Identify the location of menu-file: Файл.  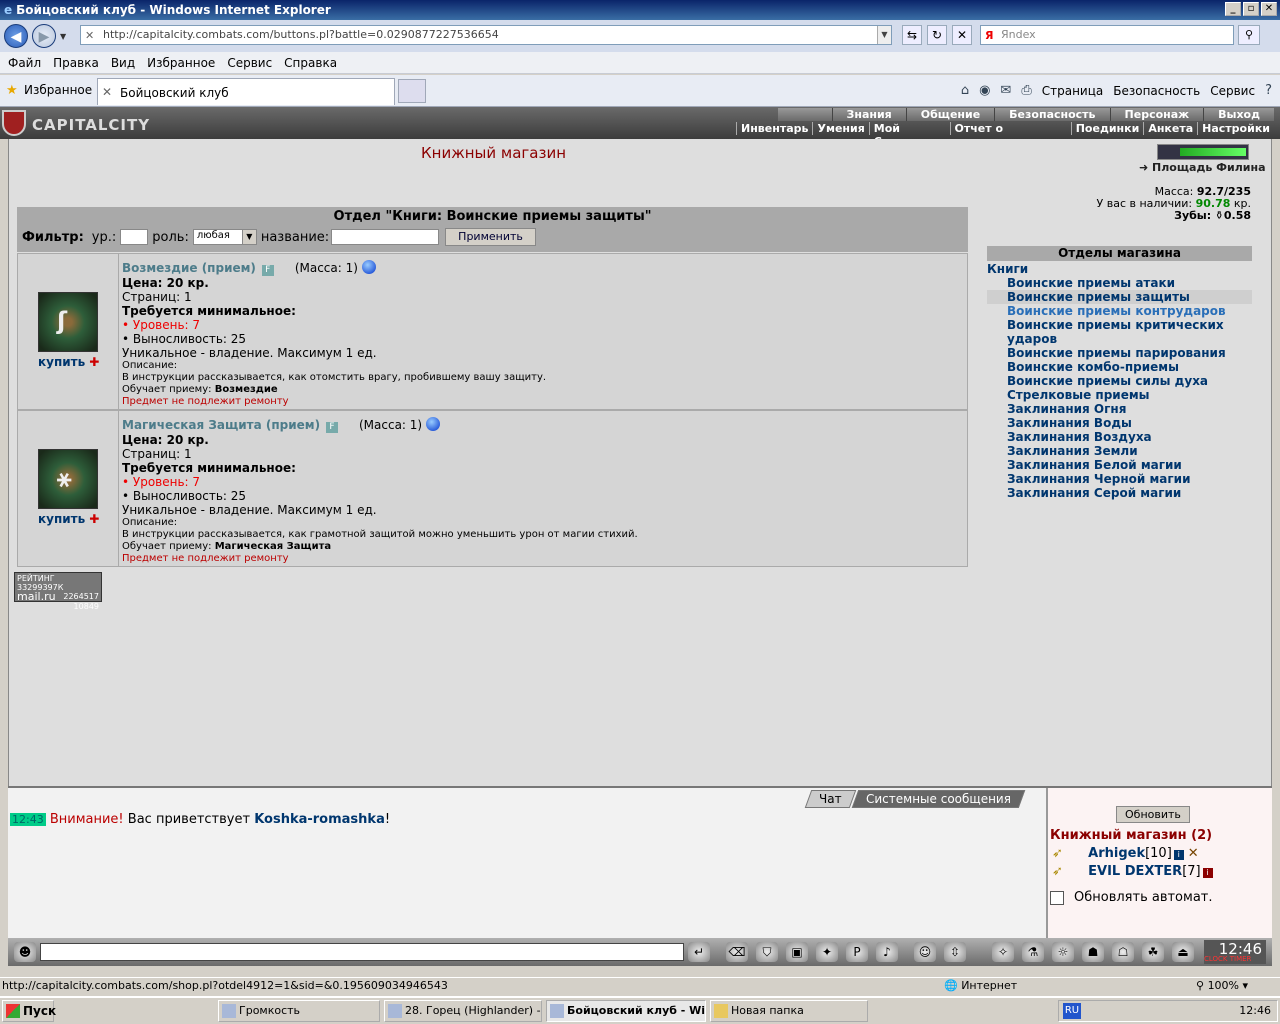
(24, 63).